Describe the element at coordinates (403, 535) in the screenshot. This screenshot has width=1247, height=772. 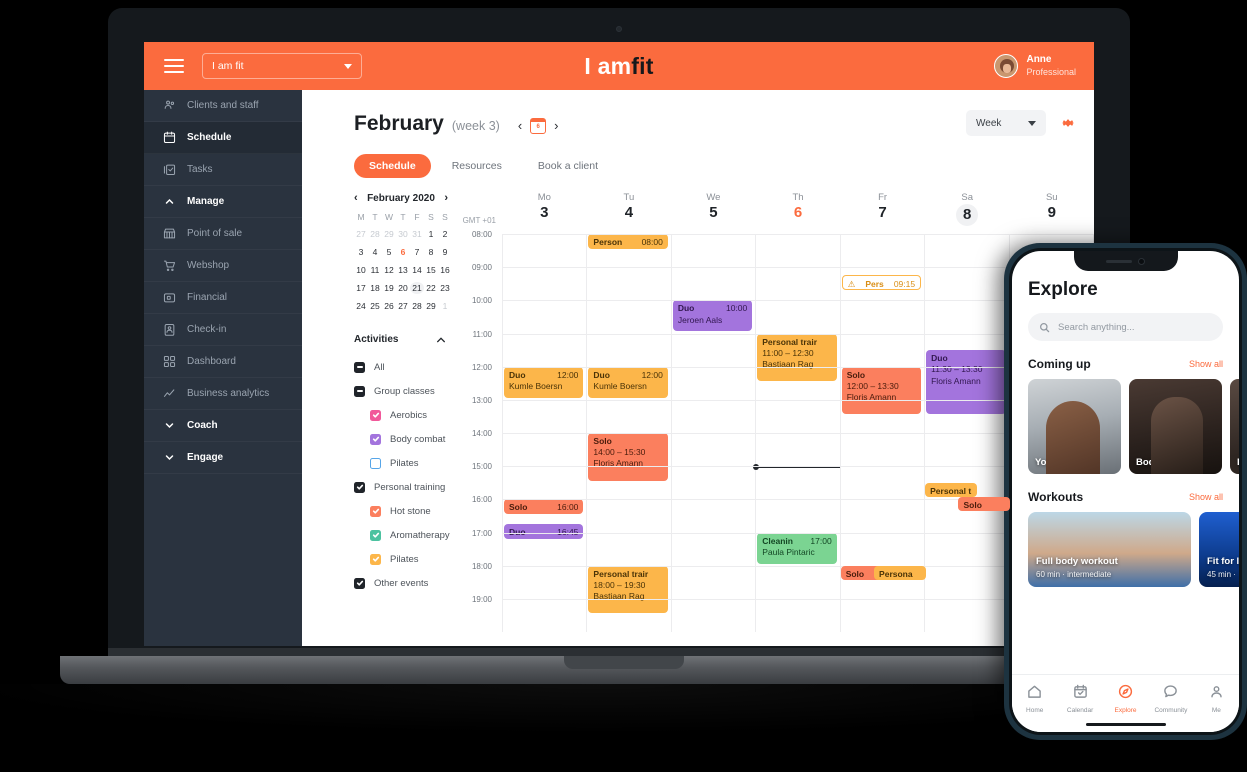
I see `activity-filter-aromatherapy: Aromatherapy` at that location.